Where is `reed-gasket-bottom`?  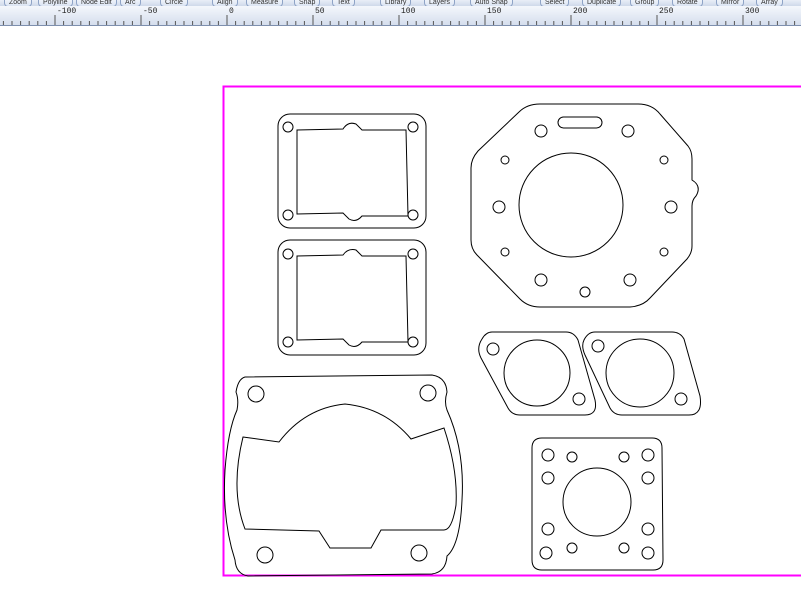
reed-gasket-bottom is located at coordinates (352, 297).